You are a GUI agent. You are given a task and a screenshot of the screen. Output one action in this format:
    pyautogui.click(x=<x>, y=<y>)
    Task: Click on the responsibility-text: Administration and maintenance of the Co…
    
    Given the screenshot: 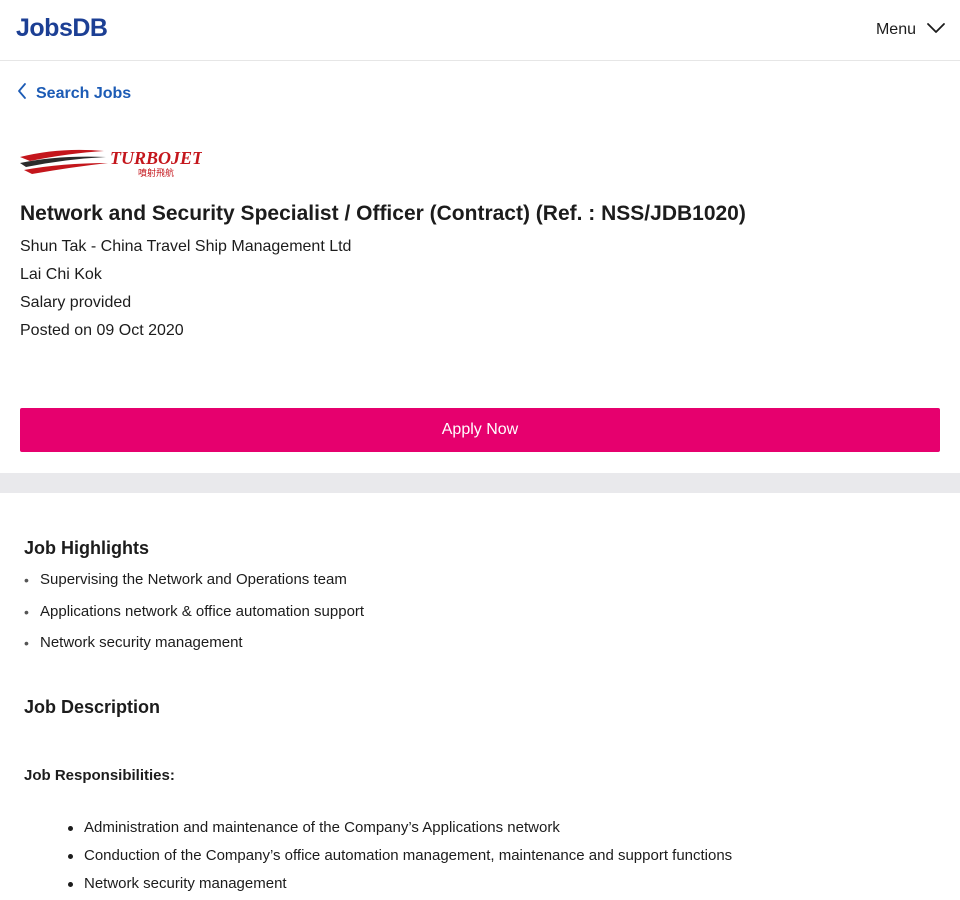 What is the action you would take?
    pyautogui.click(x=322, y=827)
    